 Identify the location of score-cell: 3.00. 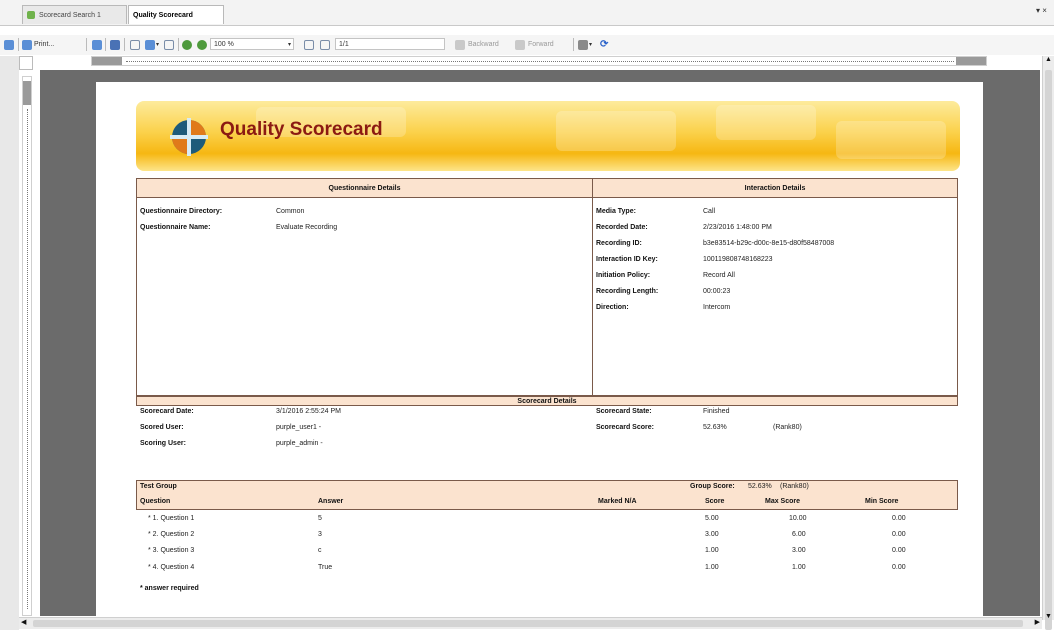
(712, 534).